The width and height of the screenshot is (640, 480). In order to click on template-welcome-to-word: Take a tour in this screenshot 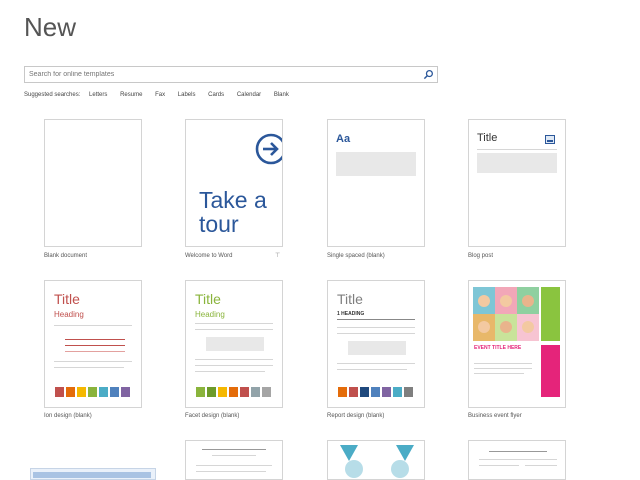, I will do `click(234, 183)`.